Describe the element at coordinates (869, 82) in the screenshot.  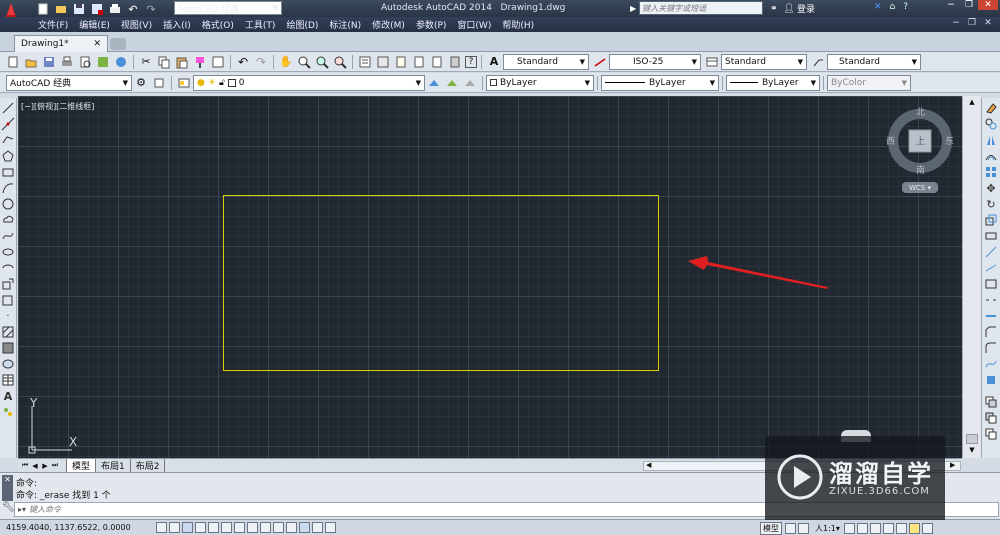
I see `plotstyle-dropdown: ByColor ▼` at that location.